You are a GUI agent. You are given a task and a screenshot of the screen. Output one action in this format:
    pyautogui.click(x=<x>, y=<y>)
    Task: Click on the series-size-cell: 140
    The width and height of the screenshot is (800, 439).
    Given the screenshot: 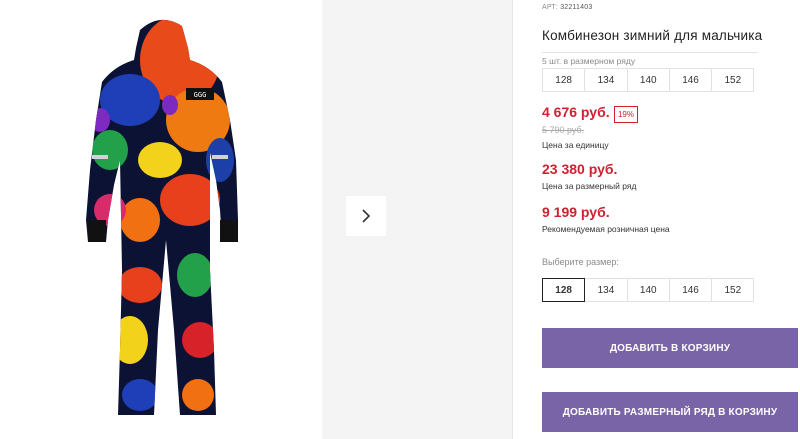 What is the action you would take?
    pyautogui.click(x=648, y=80)
    